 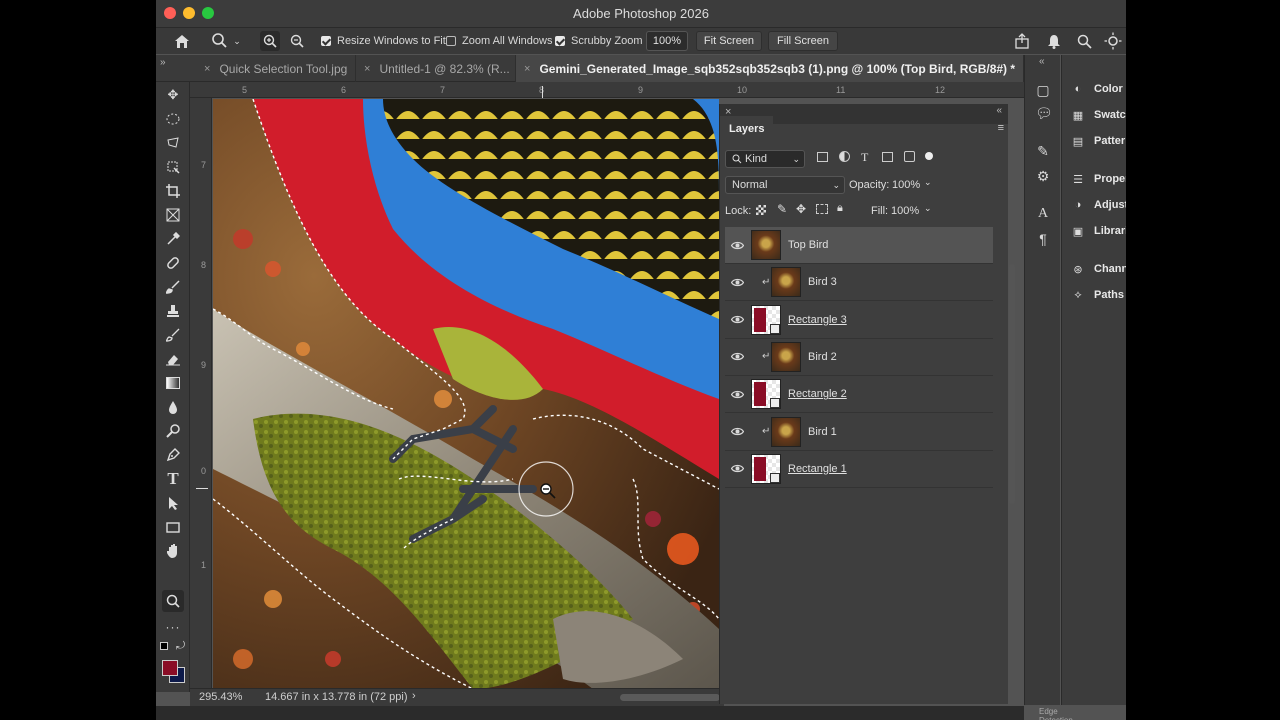 What do you see at coordinates (667, 41) in the screenshot?
I see `zoom-level-field: 100%` at bounding box center [667, 41].